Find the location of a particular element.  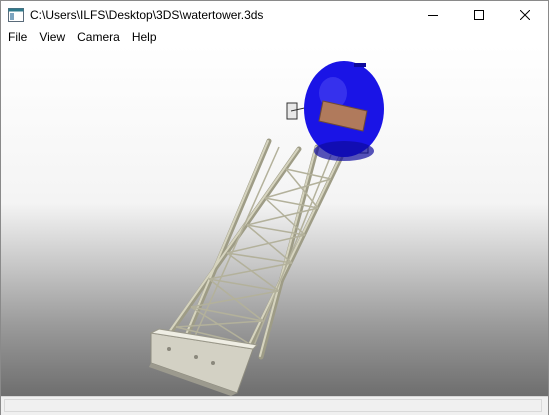

window-title: C:\Users\ILFS\Desktop\3DS\watertower.3ds is located at coordinates (147, 15).